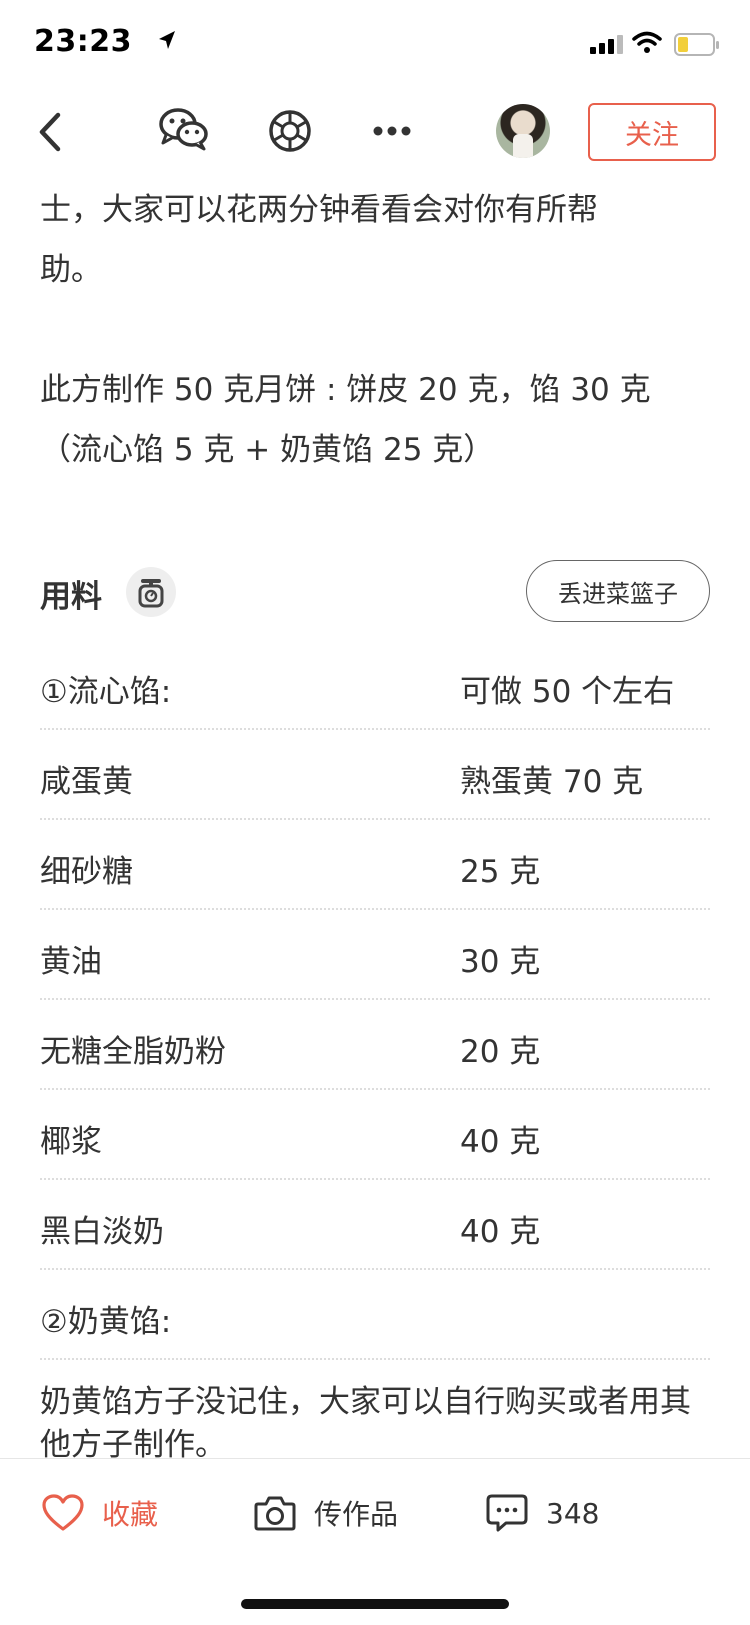  What do you see at coordinates (652, 132) in the screenshot?
I see `follow-button: 关注` at bounding box center [652, 132].